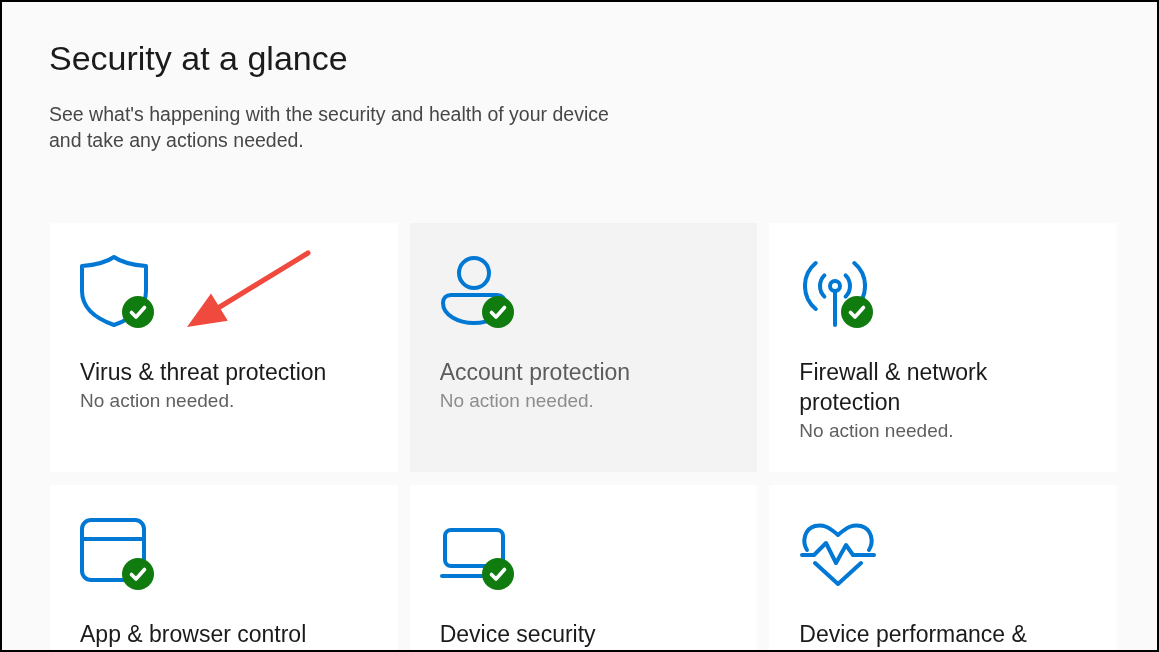  I want to click on card-title: Virus & threat protection, so click(203, 372).